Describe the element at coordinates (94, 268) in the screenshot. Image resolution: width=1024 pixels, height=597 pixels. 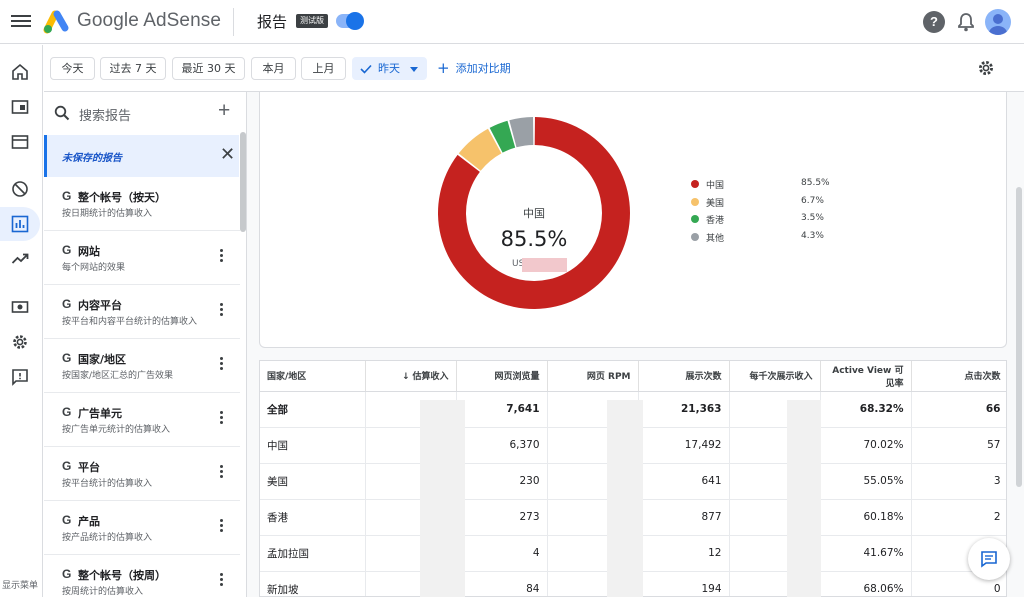
I see `report-description: 每个网站的效果` at that location.